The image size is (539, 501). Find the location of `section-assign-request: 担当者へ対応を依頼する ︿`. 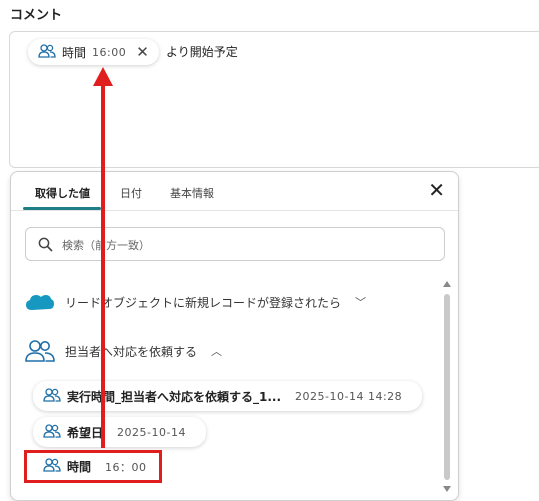

section-assign-request: 担当者へ対応を依頼する ︿ is located at coordinates (123, 351).